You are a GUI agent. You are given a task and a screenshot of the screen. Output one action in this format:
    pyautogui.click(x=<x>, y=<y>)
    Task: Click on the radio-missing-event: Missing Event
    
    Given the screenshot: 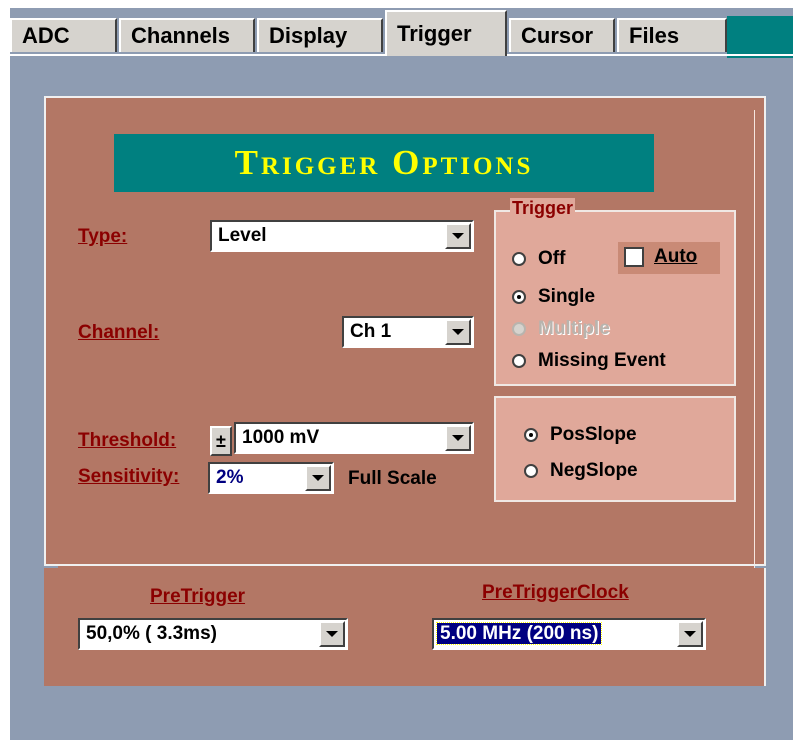 What is the action you would take?
    pyautogui.click(x=589, y=361)
    